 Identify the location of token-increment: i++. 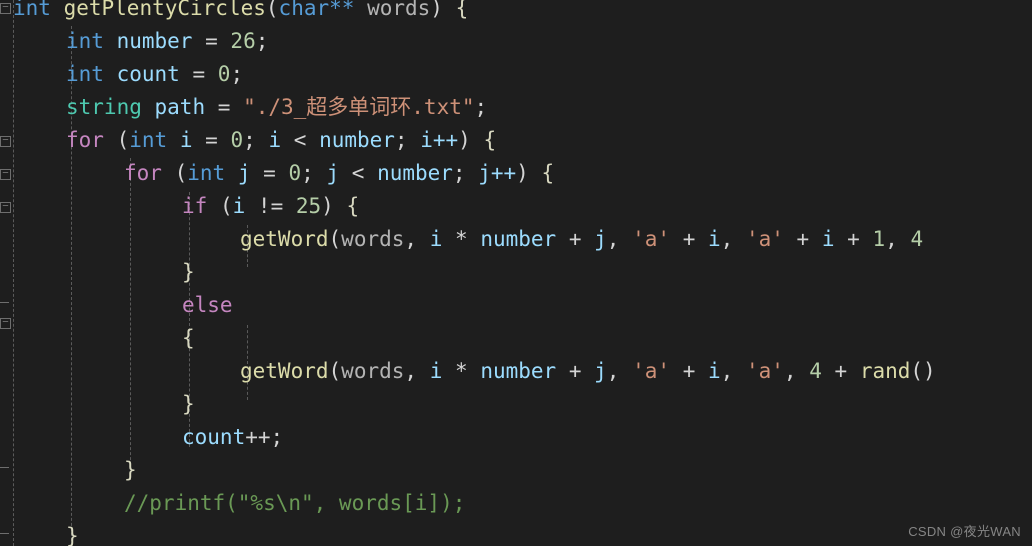
(439, 140).